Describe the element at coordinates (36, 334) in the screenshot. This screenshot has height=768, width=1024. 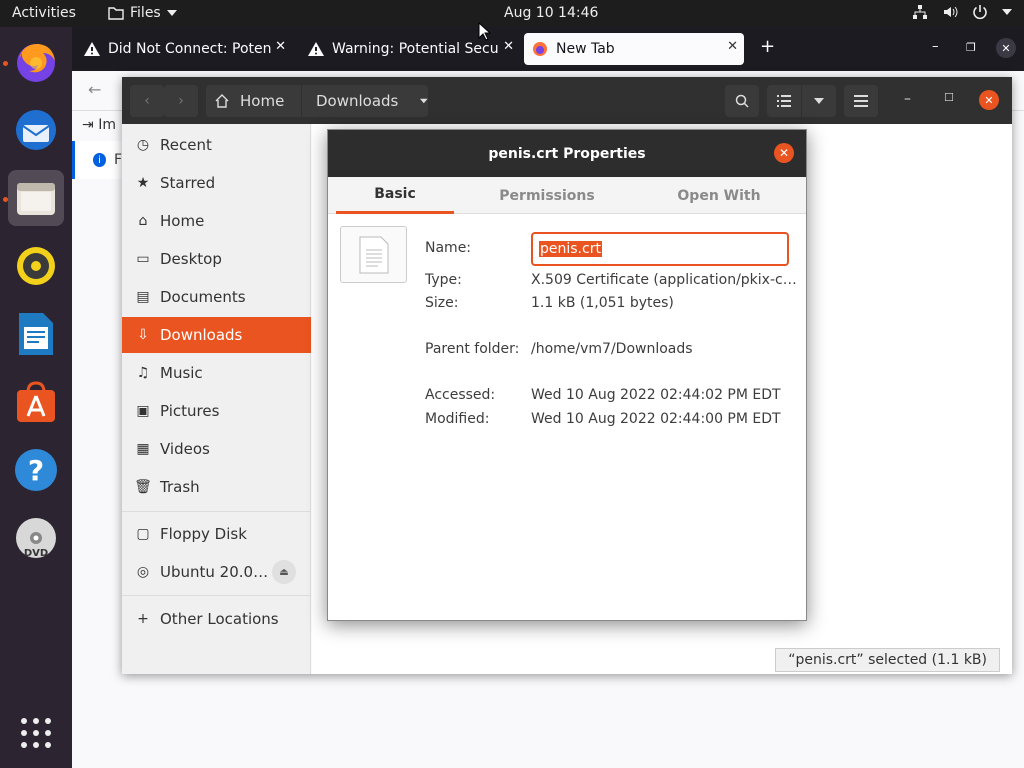
I see `writer-icon` at that location.